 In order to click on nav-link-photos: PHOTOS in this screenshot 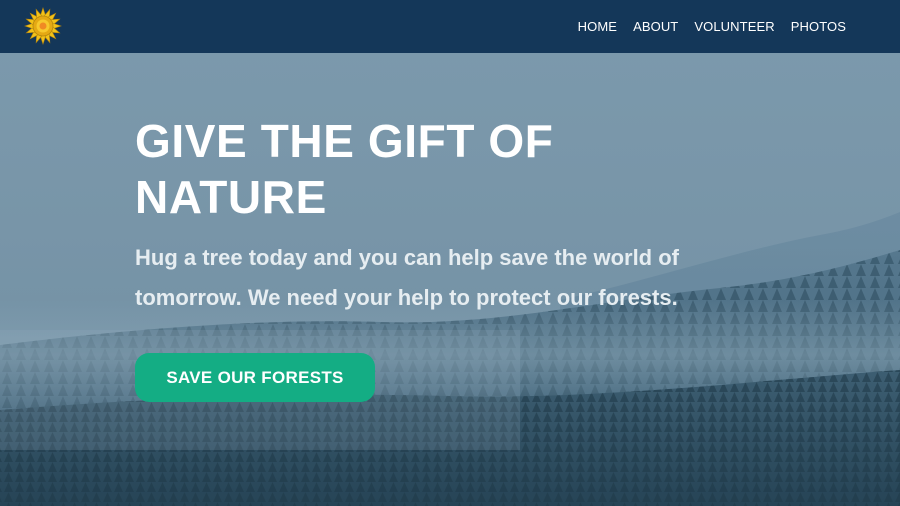, I will do `click(818, 27)`.